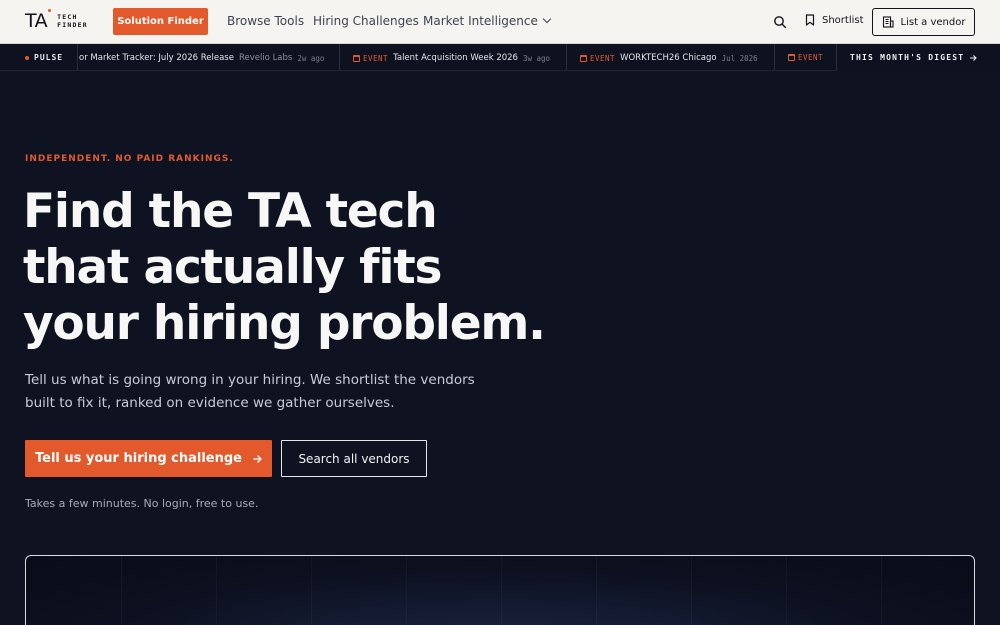 This screenshot has height=625, width=1000. I want to click on hero-headline-line-3: your hiring problem., so click(284, 323).